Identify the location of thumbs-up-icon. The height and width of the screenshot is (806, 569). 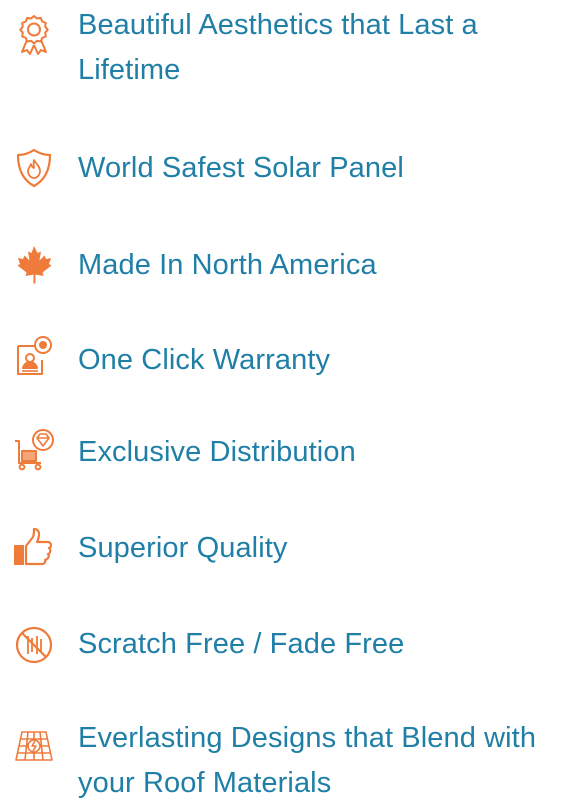
(34, 548).